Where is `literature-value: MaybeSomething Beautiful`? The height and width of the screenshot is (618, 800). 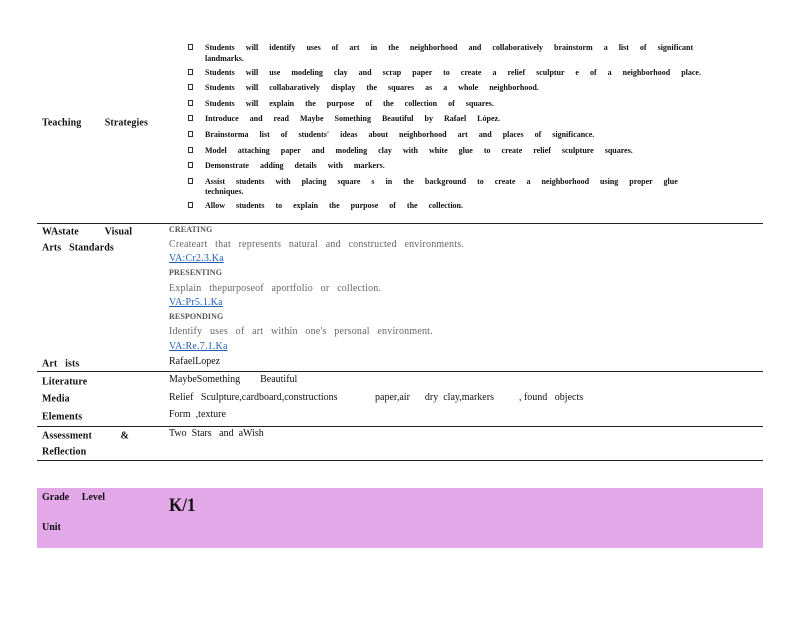 literature-value: MaybeSomething Beautiful is located at coordinates (233, 379).